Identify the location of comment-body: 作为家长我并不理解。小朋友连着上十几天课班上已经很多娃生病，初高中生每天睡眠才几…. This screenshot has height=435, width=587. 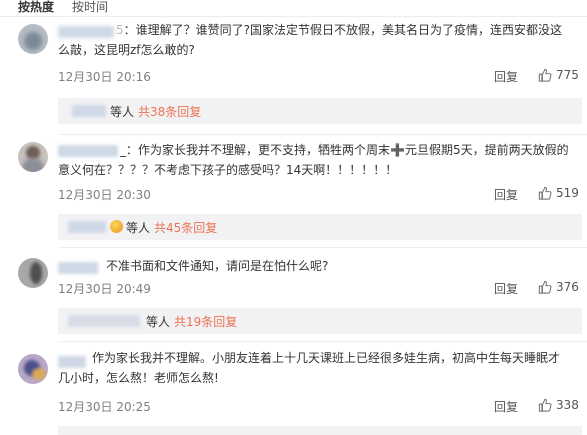
(309, 368).